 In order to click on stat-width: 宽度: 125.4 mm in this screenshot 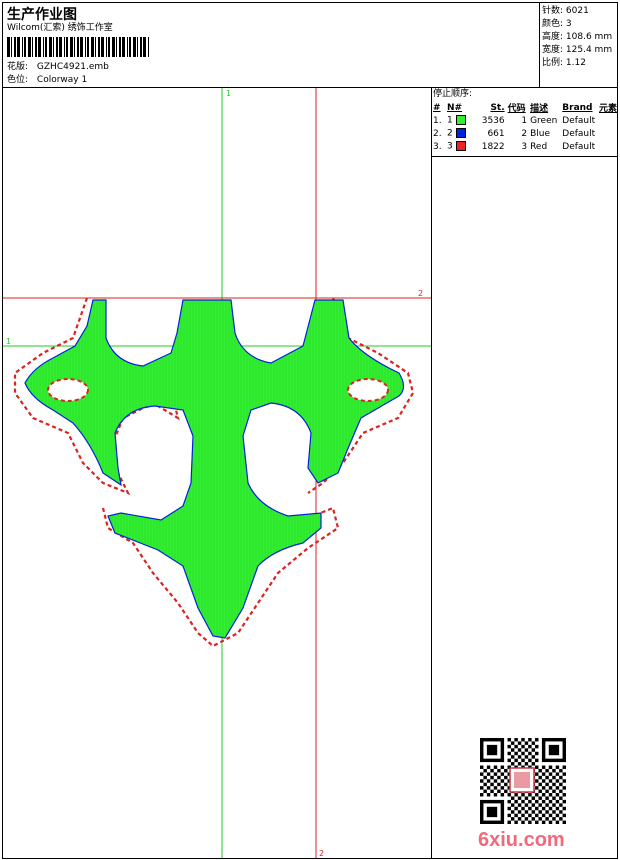, I will do `click(577, 50)`.